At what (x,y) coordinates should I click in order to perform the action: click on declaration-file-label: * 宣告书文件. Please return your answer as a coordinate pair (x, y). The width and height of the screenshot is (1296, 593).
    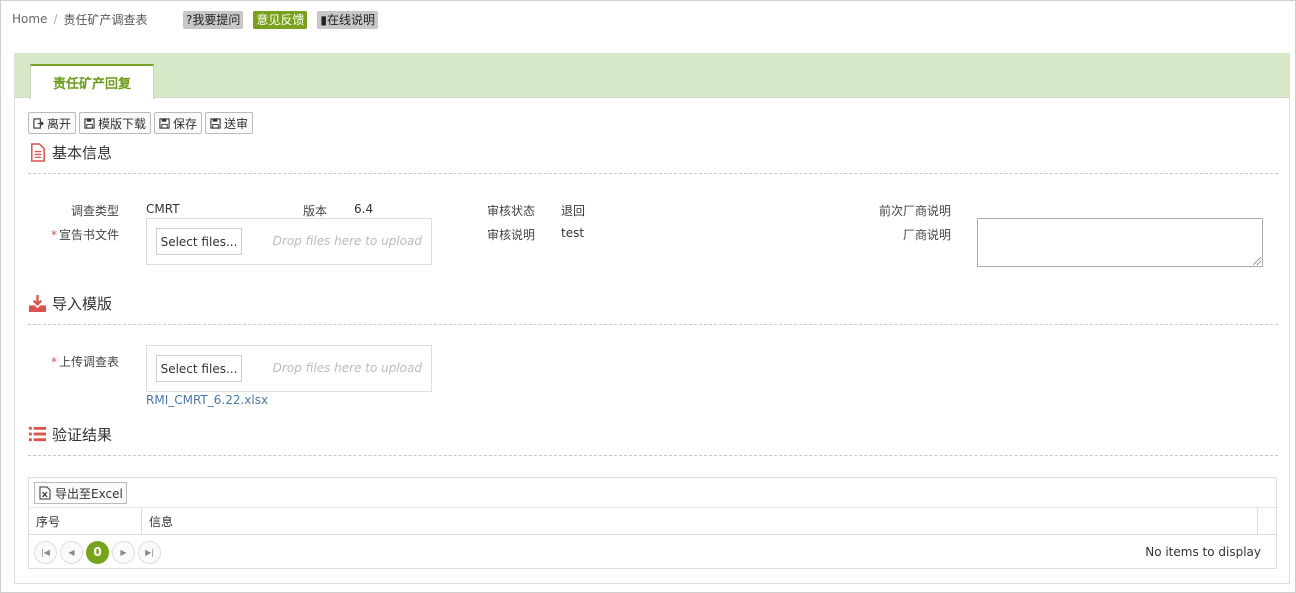
    Looking at the image, I should click on (77, 234).